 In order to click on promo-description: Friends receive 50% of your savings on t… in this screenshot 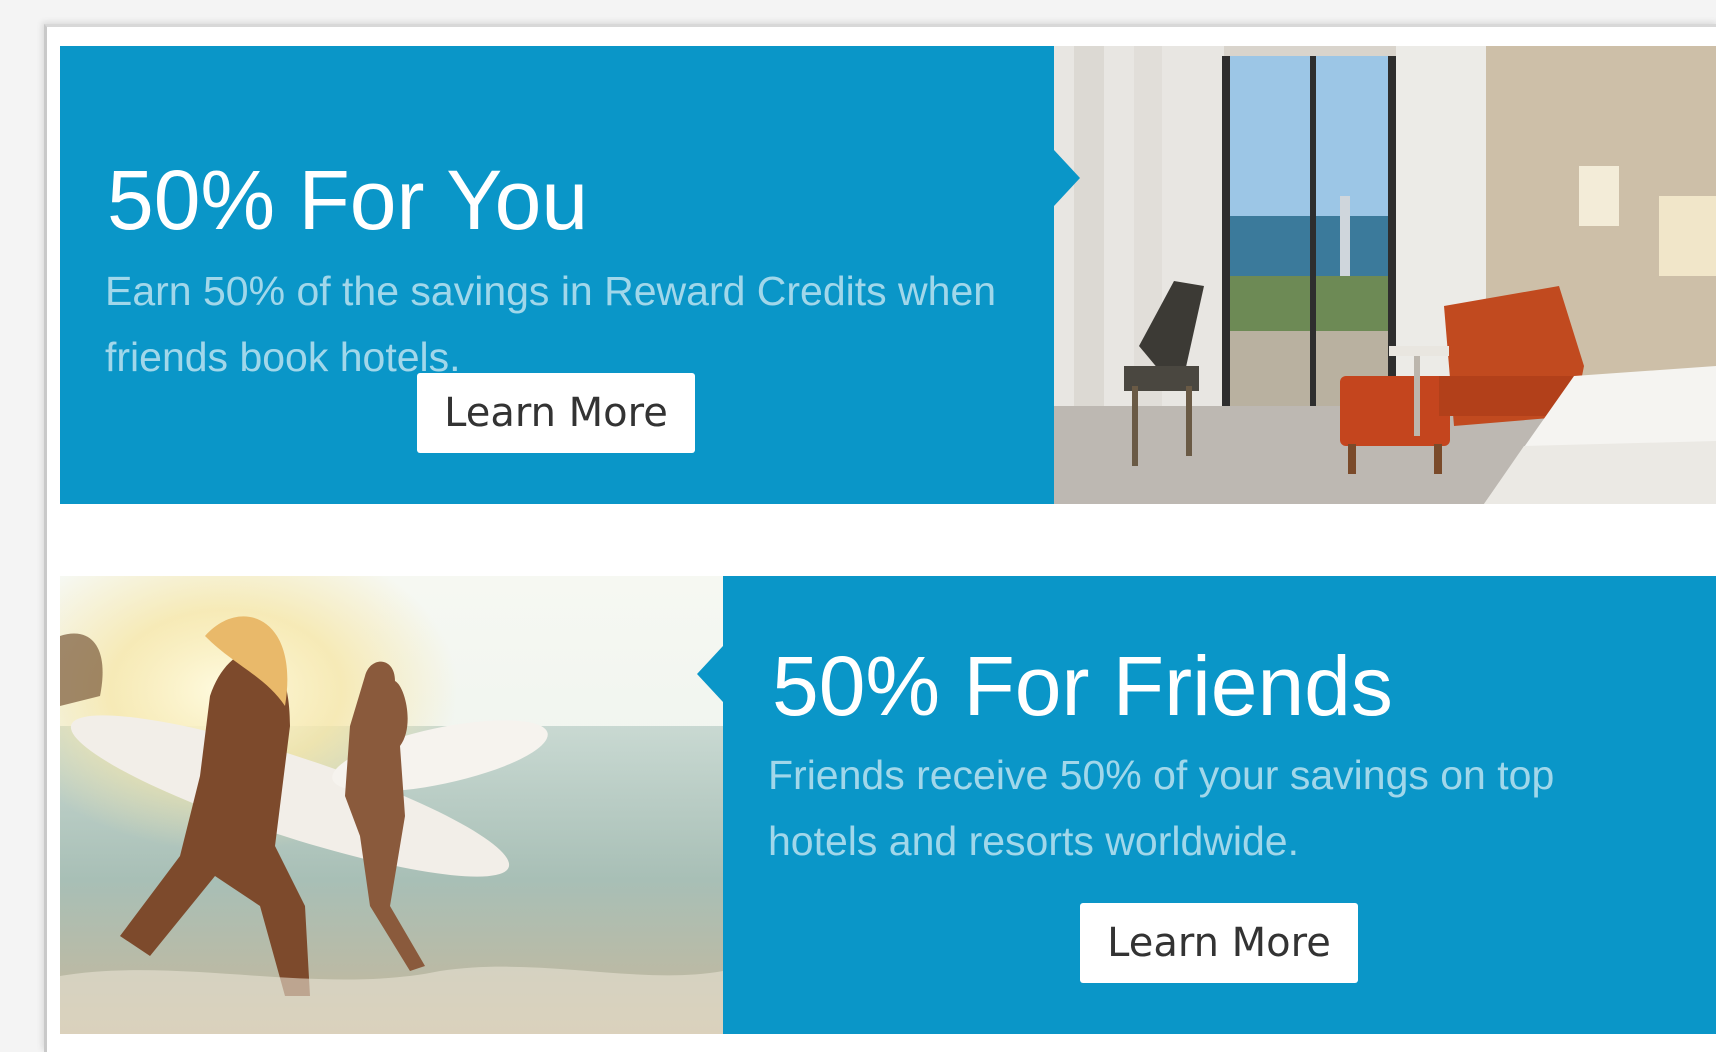, I will do `click(1161, 808)`.